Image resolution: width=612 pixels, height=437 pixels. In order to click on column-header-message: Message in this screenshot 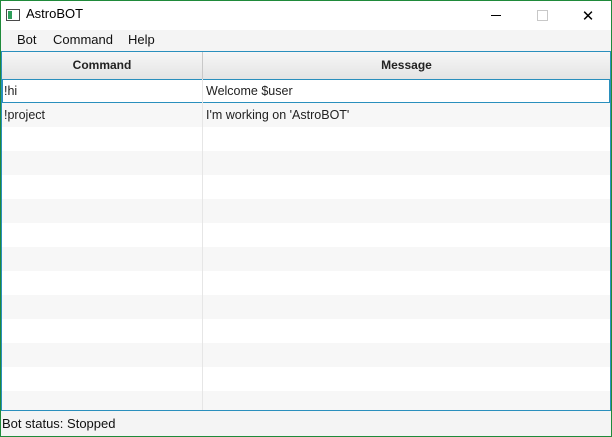, I will do `click(406, 65)`.